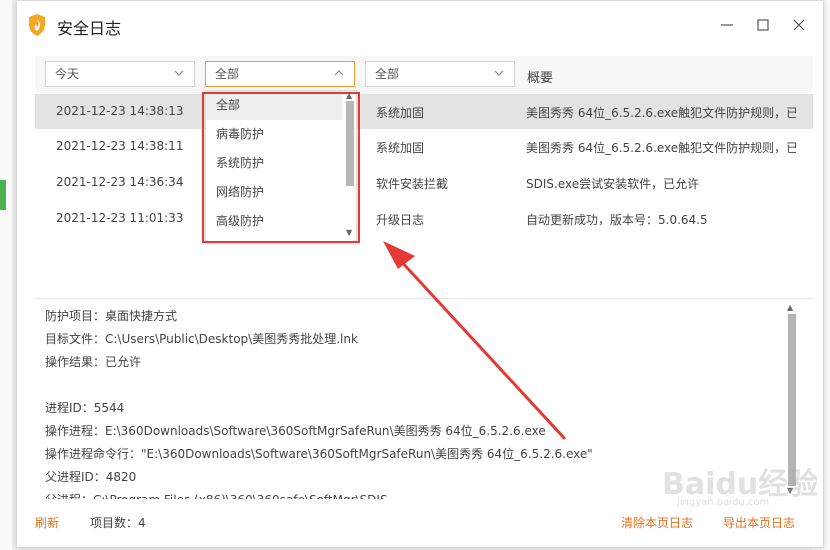  What do you see at coordinates (6, 275) in the screenshot?
I see `background-left-strip` at bounding box center [6, 275].